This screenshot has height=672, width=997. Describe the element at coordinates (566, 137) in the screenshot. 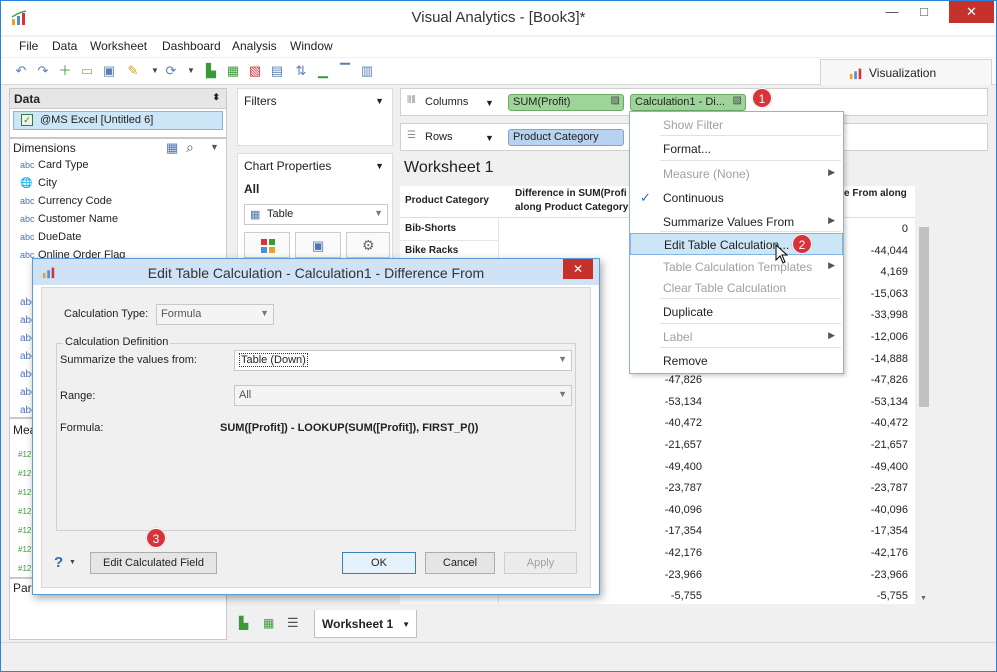

I see `product-category-pill: Product Category` at that location.